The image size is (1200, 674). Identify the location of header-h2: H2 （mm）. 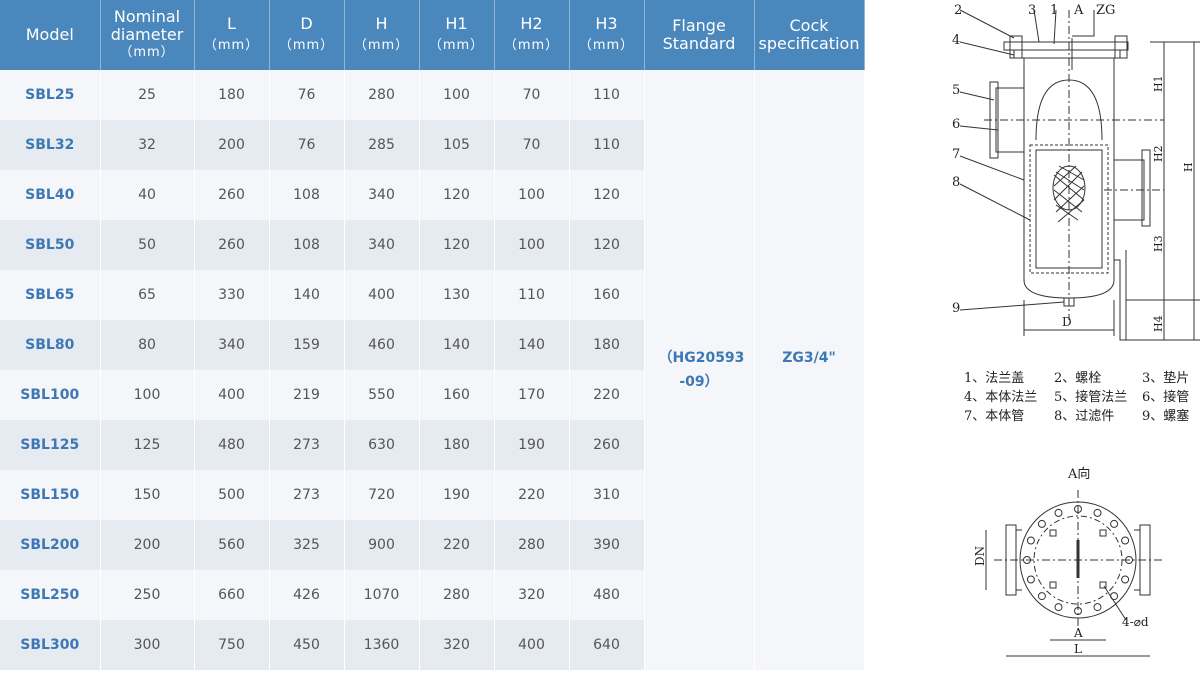
(532, 35).